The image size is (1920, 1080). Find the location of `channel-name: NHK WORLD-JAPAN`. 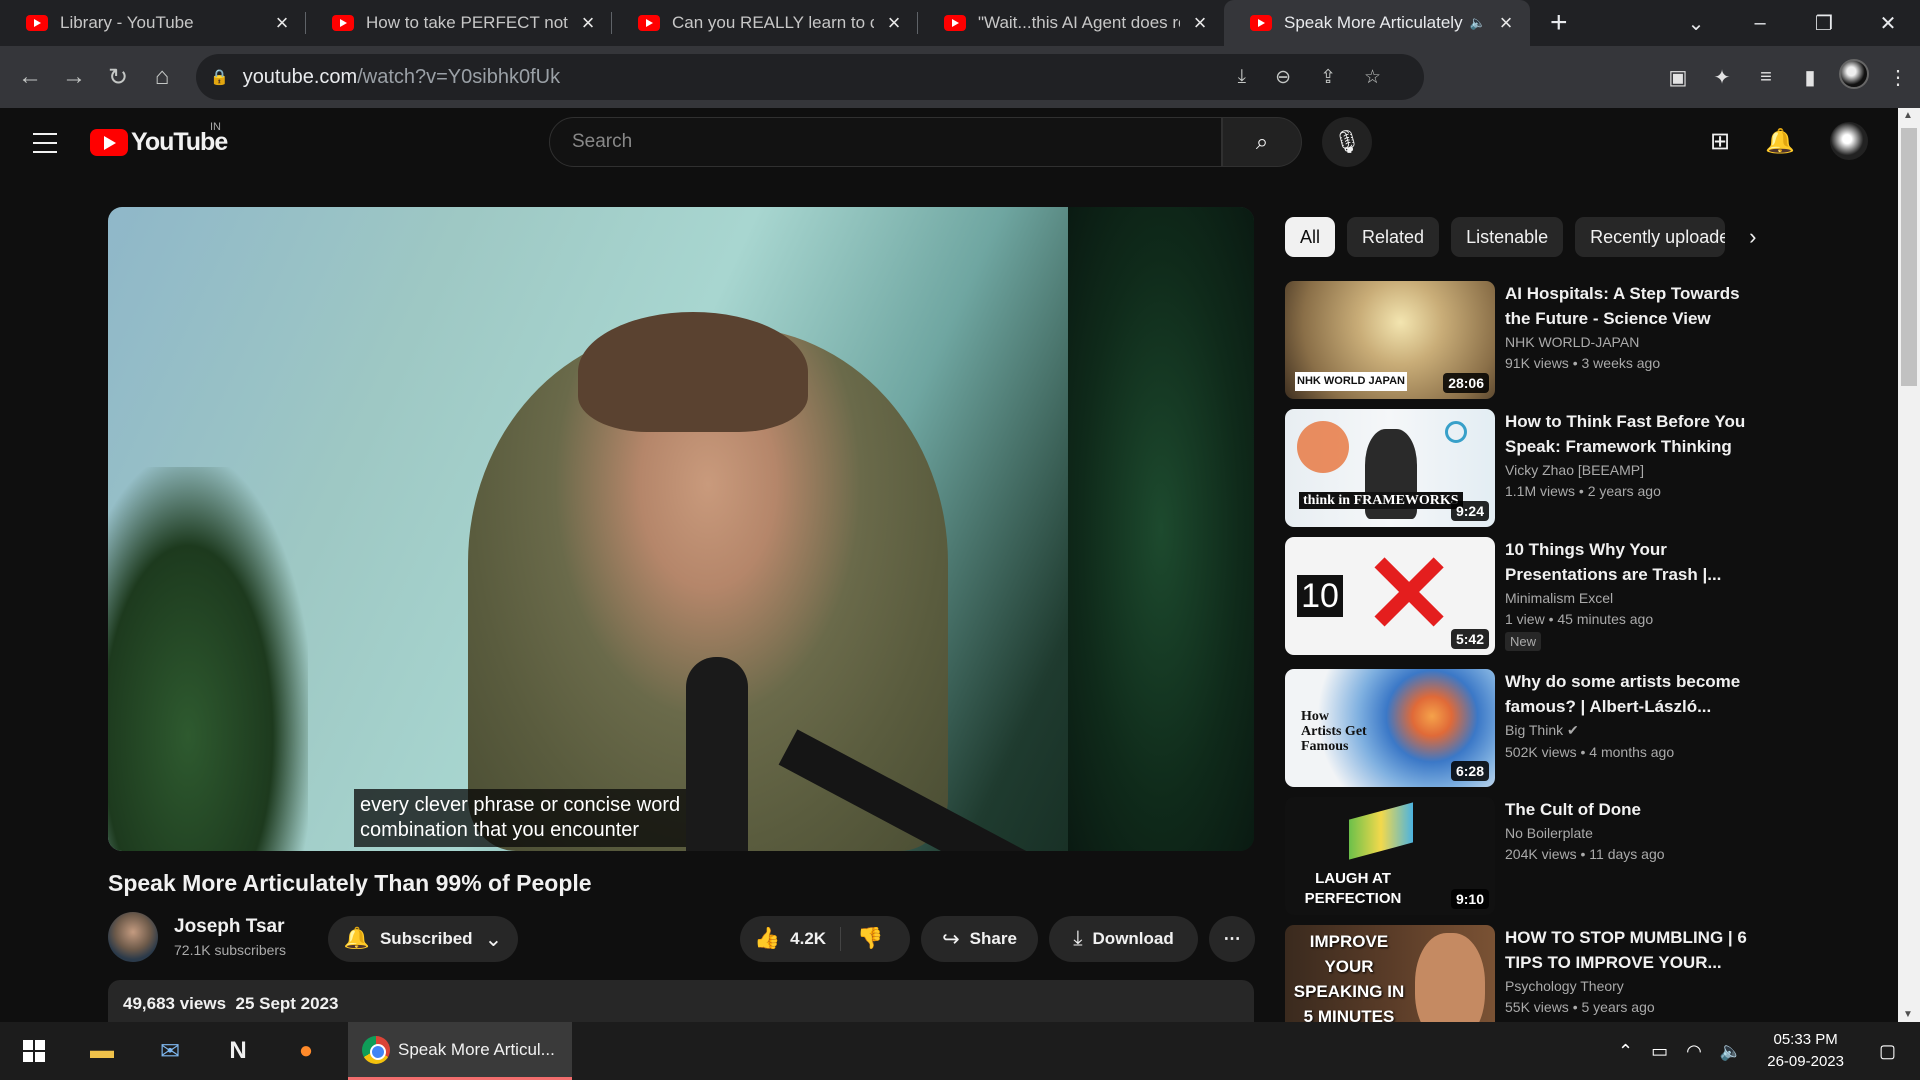

channel-name: NHK WORLD-JAPAN is located at coordinates (1630, 342).